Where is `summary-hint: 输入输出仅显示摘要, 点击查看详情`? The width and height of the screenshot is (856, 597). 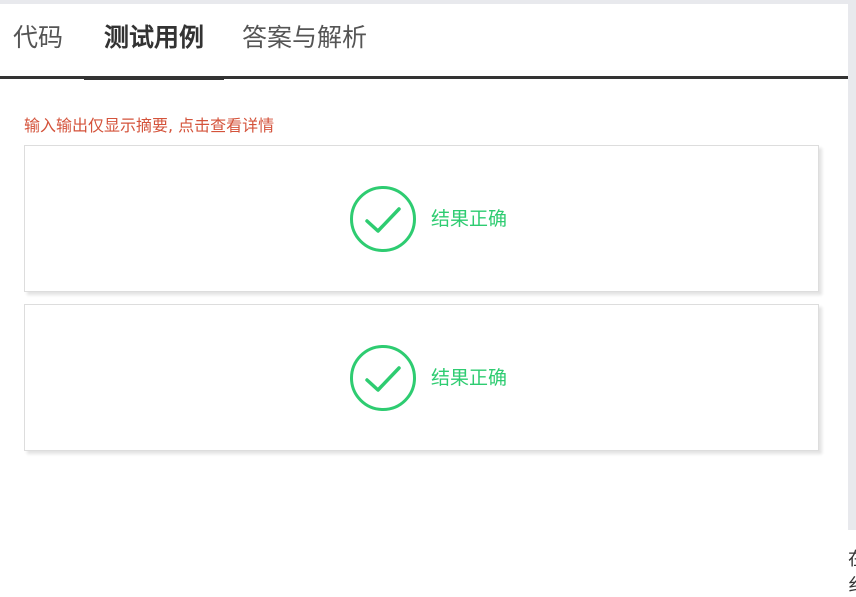 summary-hint: 输入输出仅显示摘要, 点击查看详情 is located at coordinates (149, 125).